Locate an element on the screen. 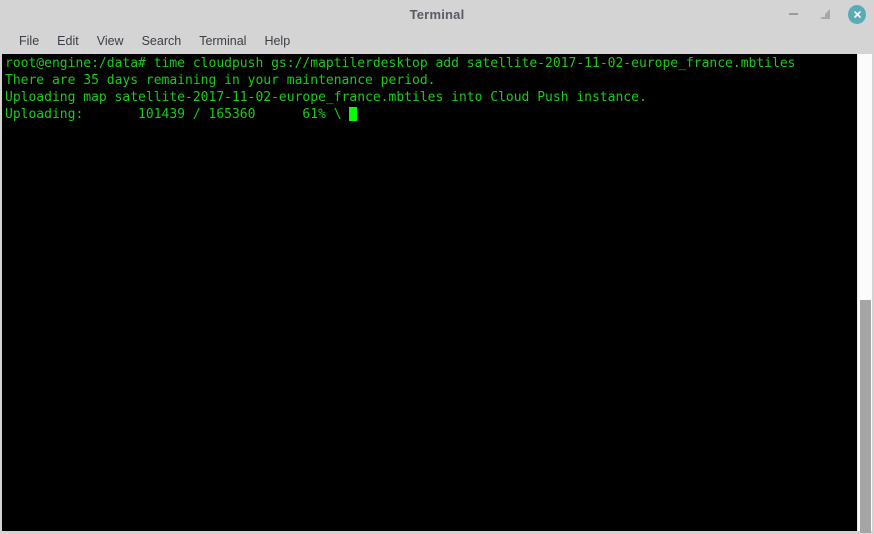  minimize-button is located at coordinates (793, 14).